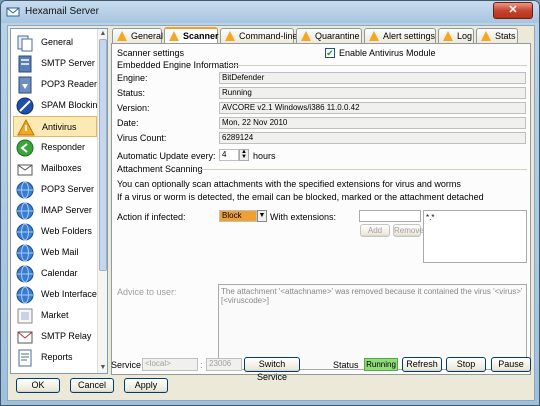 The image size is (540, 406). What do you see at coordinates (408, 230) in the screenshot?
I see `remove-extension-button: Remove` at bounding box center [408, 230].